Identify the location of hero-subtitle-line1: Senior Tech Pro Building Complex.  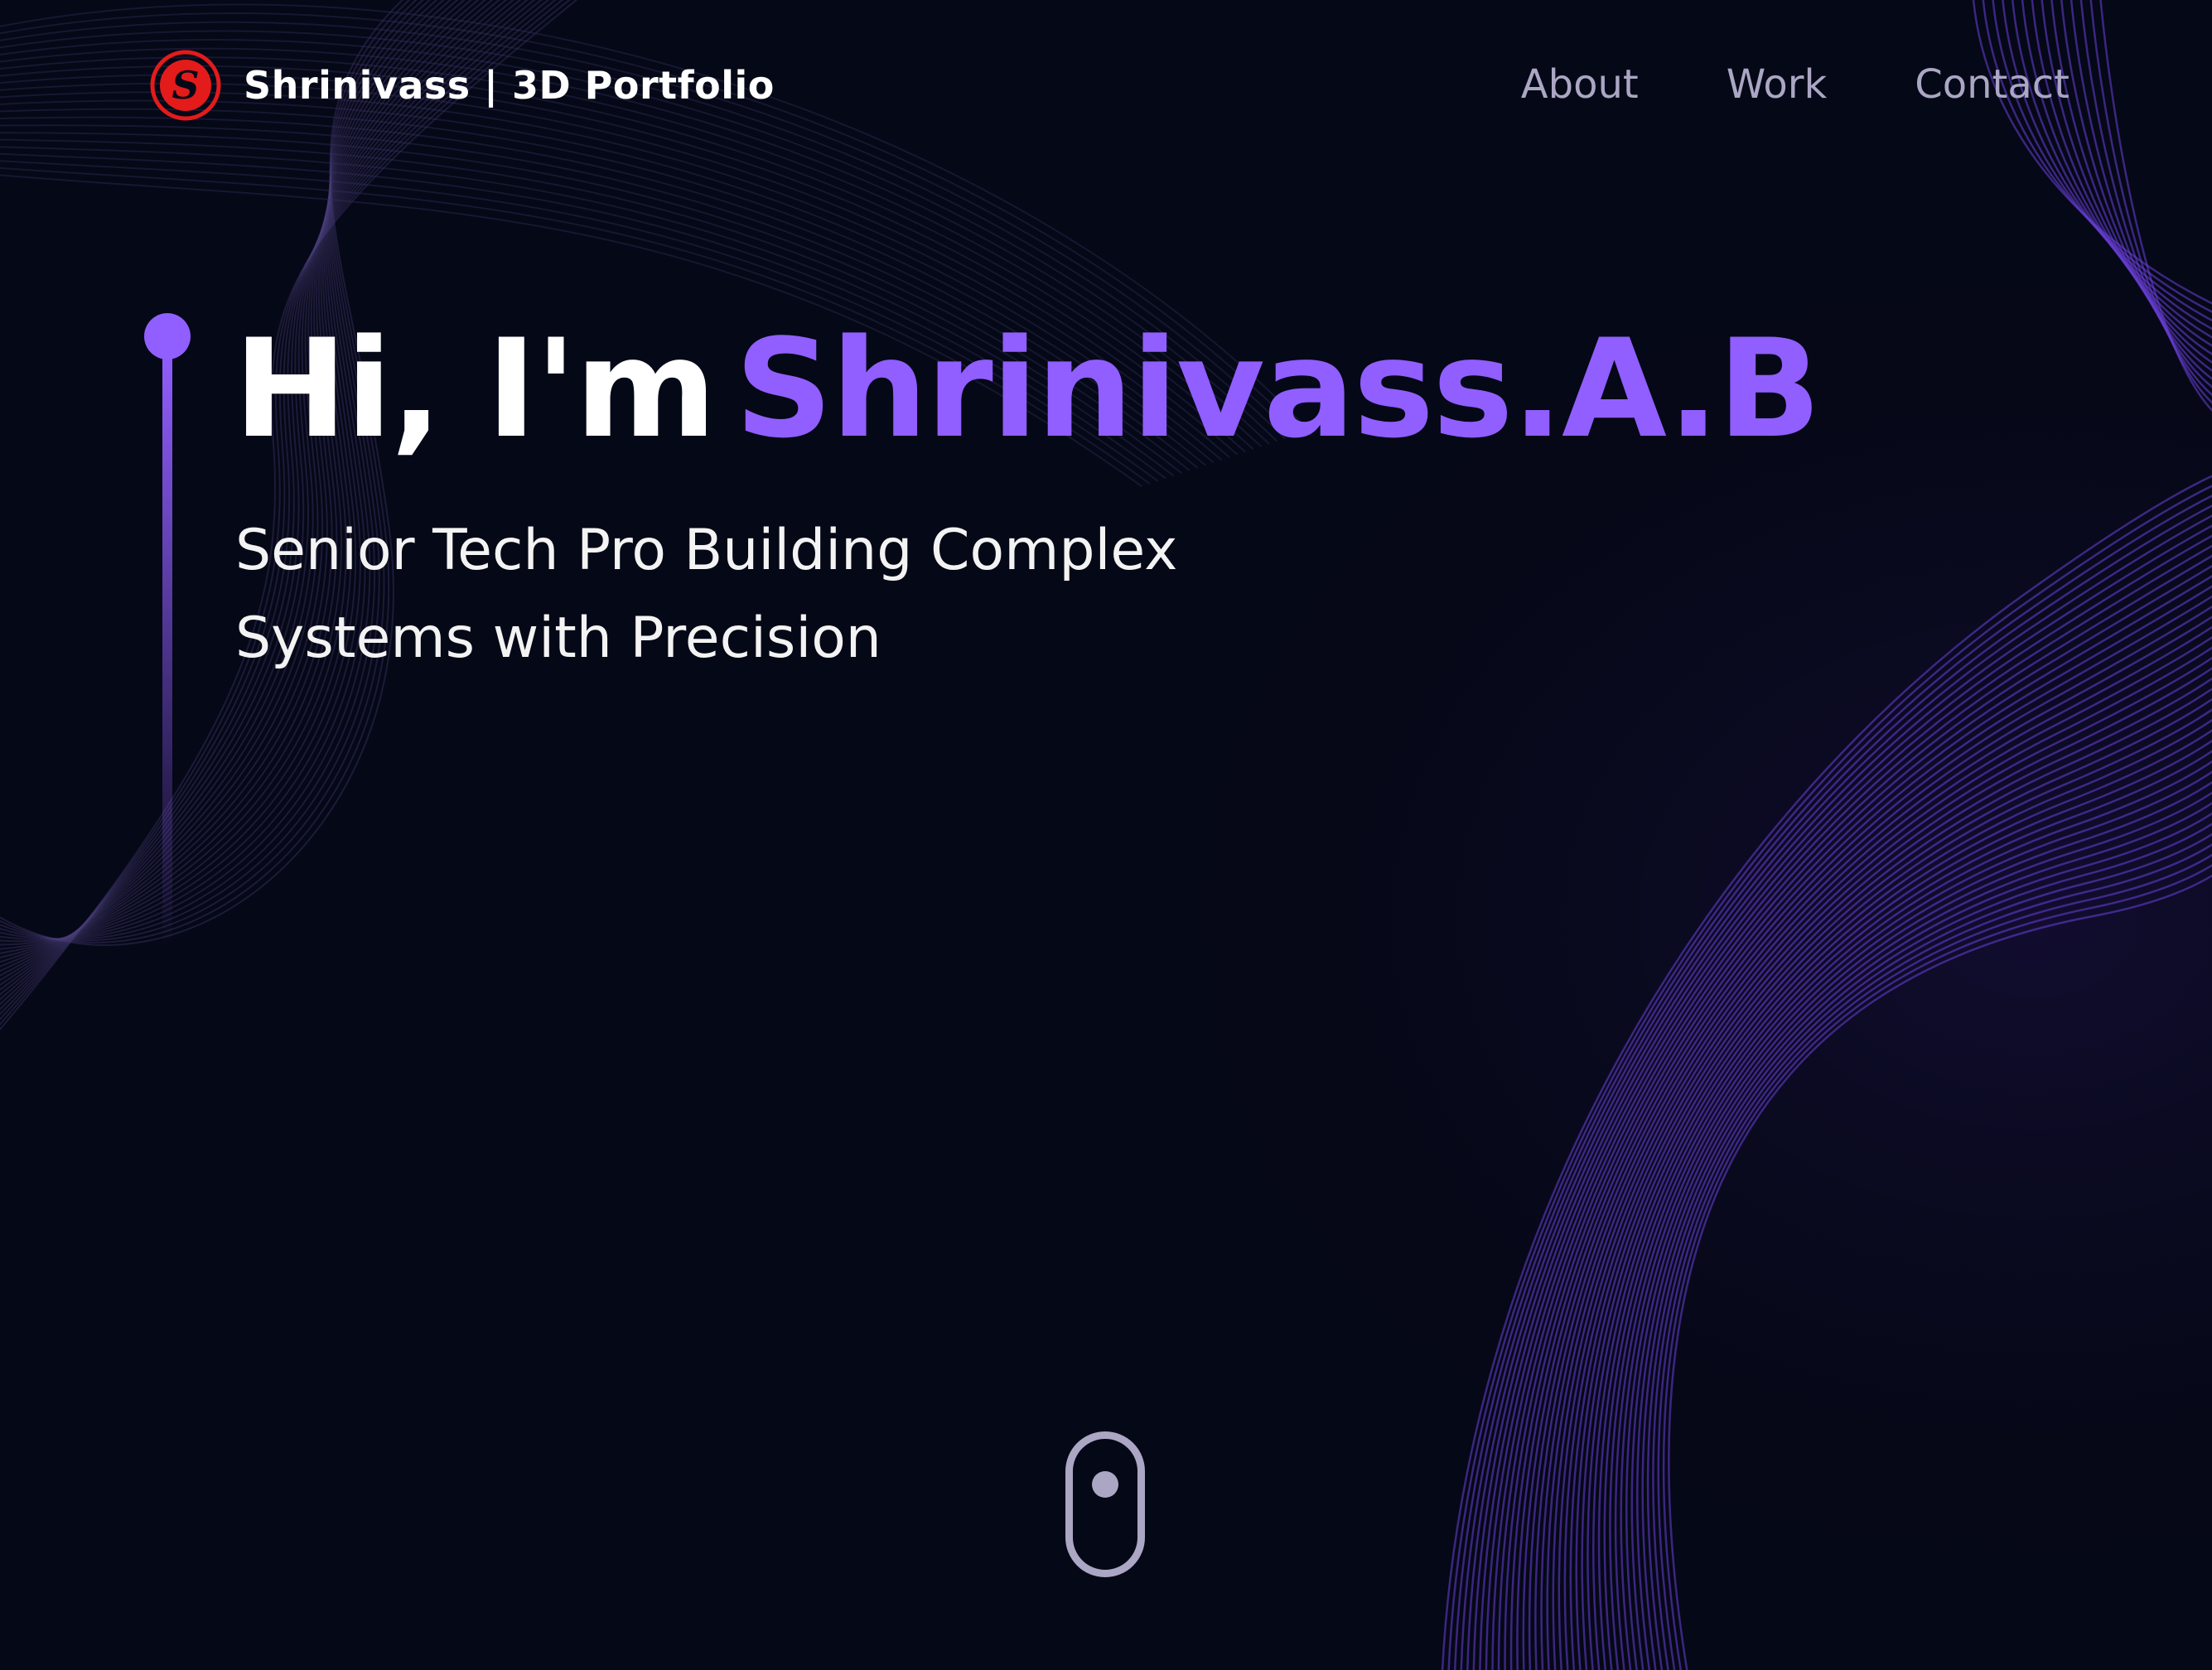
(706, 550).